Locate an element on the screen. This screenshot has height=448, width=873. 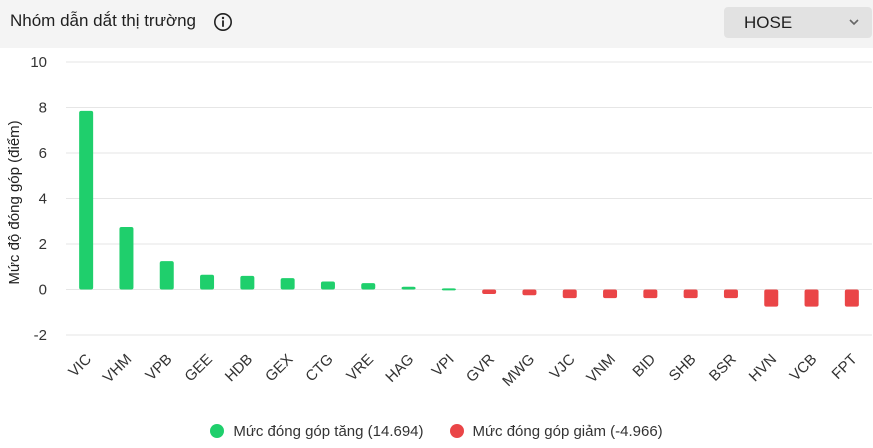
x-tick-label: CTG is located at coordinates (319, 368).